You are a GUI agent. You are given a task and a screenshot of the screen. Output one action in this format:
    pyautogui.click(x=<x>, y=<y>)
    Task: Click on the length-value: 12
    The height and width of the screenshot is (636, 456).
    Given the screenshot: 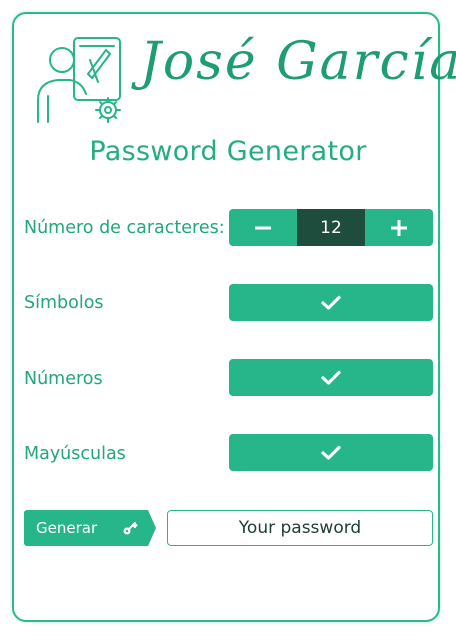 What is the action you would take?
    pyautogui.click(x=331, y=227)
    